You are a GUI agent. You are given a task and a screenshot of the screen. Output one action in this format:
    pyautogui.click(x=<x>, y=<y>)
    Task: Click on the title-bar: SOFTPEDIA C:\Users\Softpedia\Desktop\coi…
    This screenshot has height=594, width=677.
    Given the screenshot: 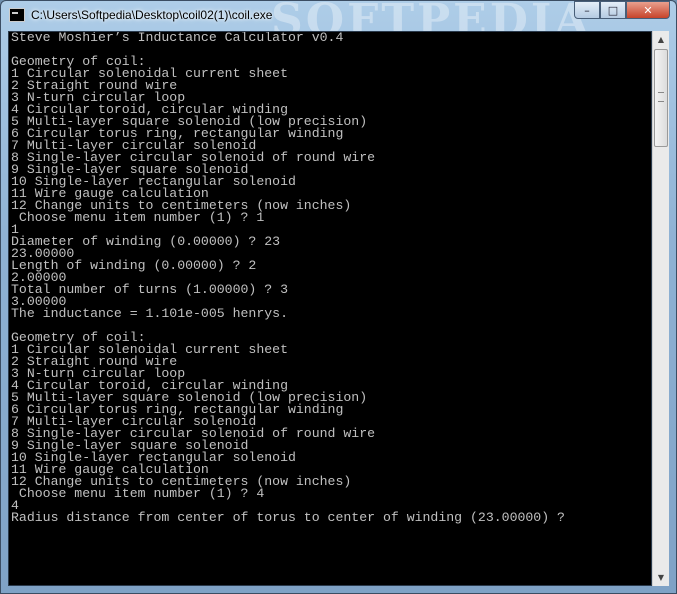 What is the action you would take?
    pyautogui.click(x=338, y=23)
    